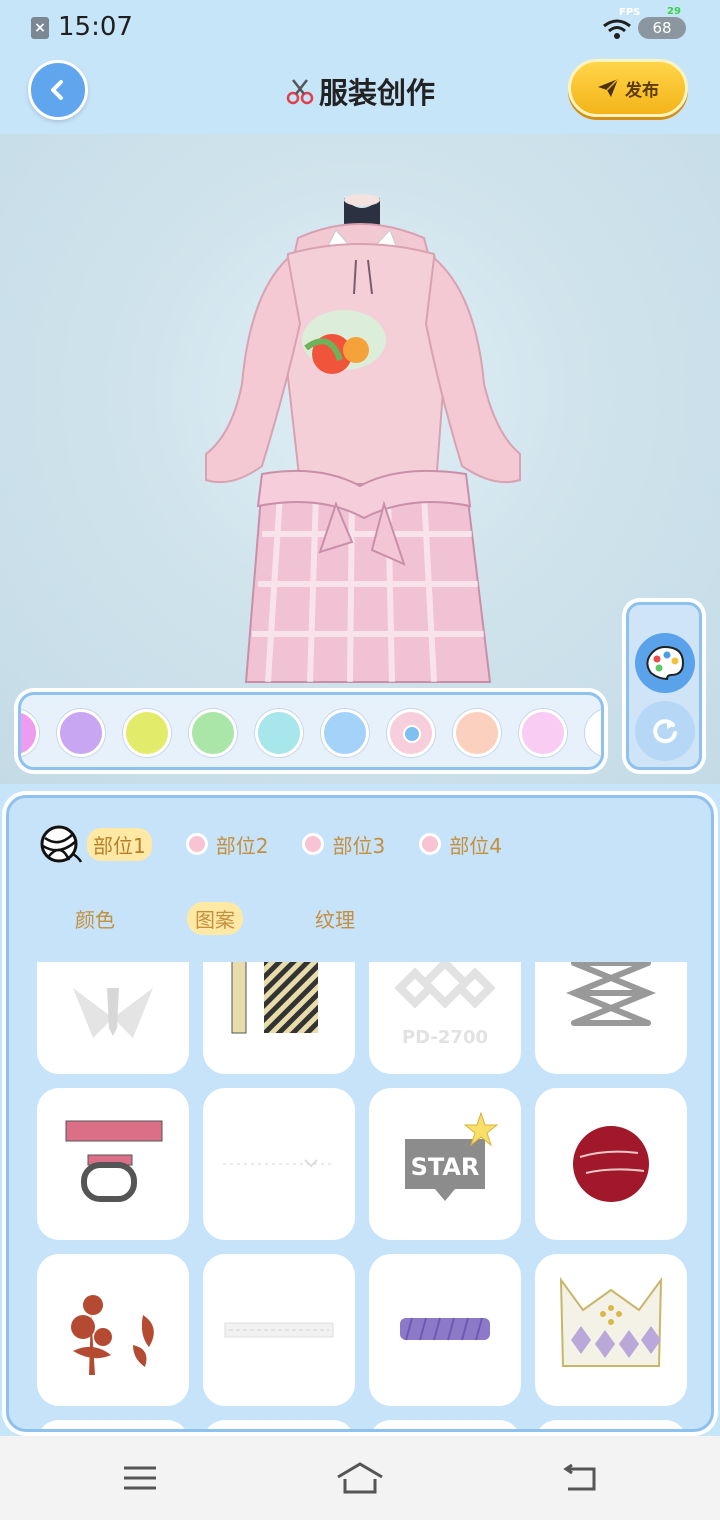 This screenshot has height=1520, width=720. Describe the element at coordinates (274, 998) in the screenshot. I see `striped-tape-pattern-image` at that location.